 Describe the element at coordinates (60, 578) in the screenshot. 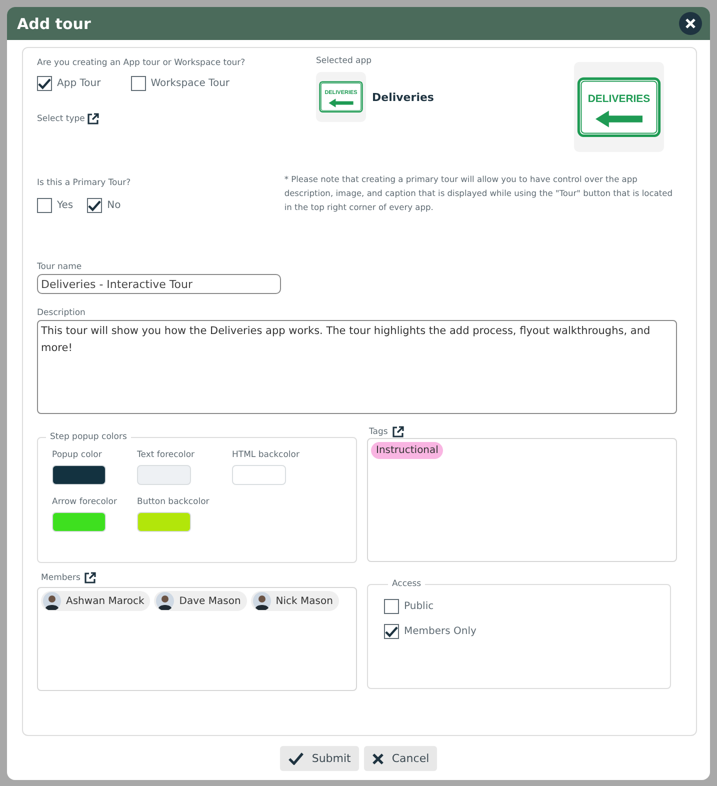

I see `members-label: Members` at that location.